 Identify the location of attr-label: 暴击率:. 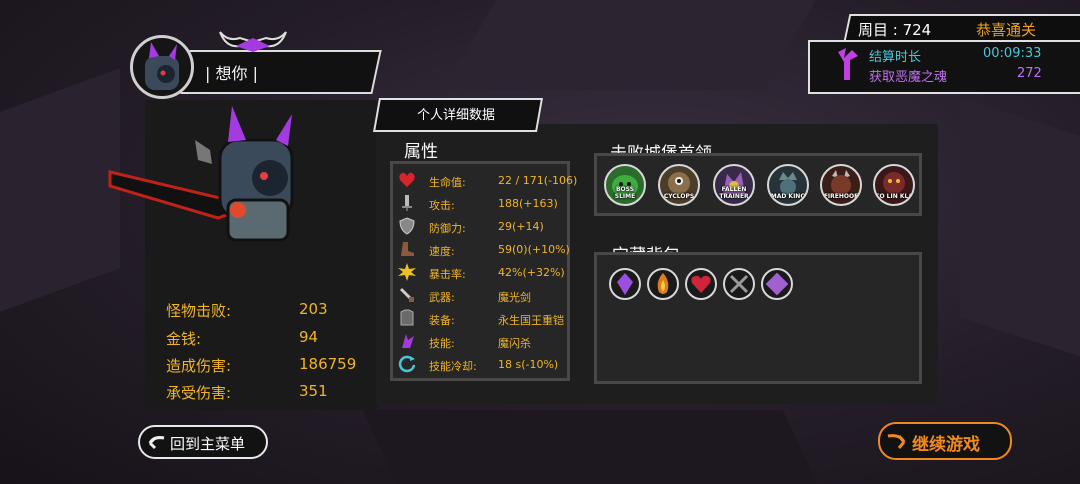
(447, 274).